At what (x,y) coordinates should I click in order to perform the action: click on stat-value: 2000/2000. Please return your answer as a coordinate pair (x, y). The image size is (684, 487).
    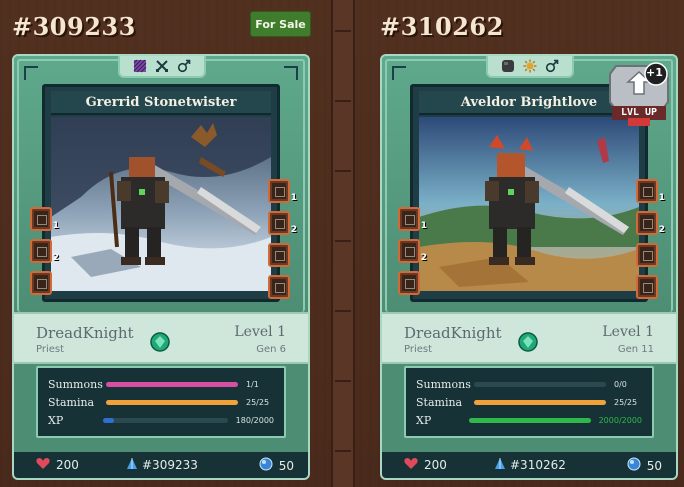
    Looking at the image, I should click on (620, 420).